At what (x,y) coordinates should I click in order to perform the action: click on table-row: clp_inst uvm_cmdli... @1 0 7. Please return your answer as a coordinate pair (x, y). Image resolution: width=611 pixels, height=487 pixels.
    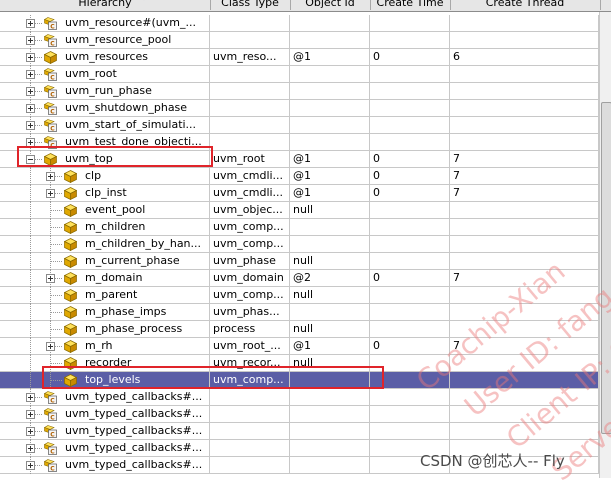
    Looking at the image, I should click on (299, 193).